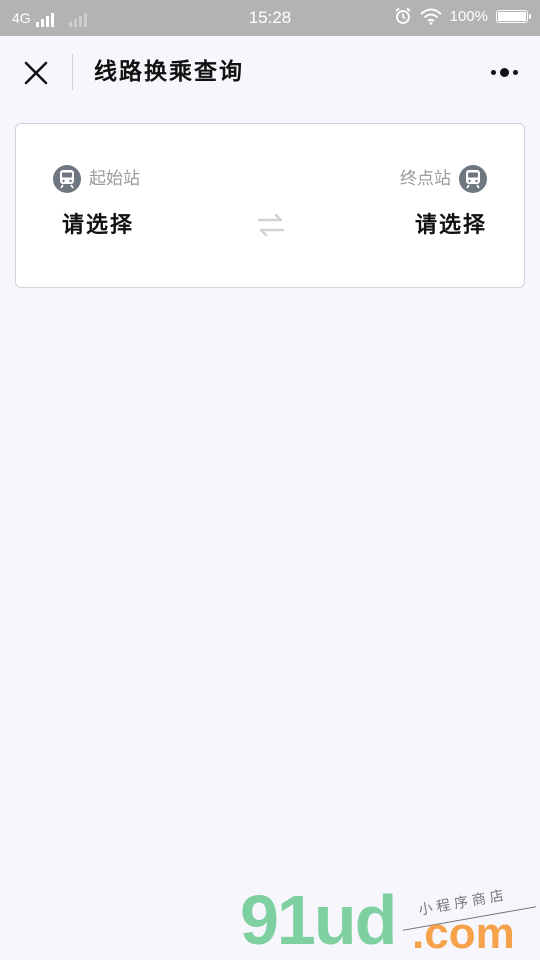 Image resolution: width=540 pixels, height=960 pixels. I want to click on battery-fill, so click(512, 16).